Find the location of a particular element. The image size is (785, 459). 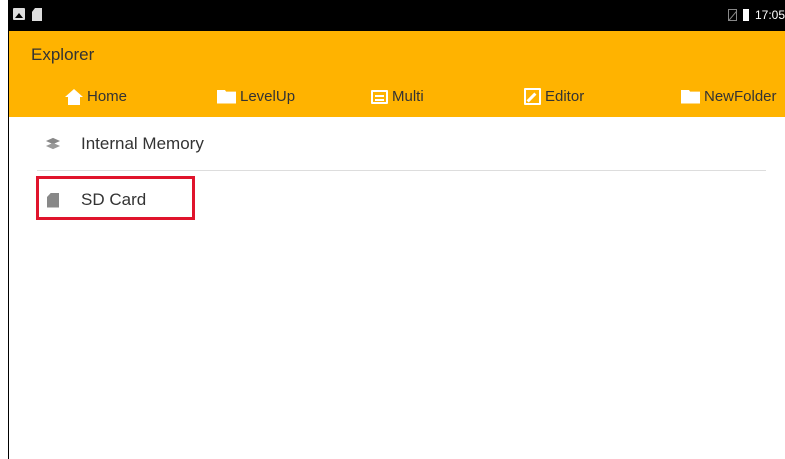

status-time: 17:05 is located at coordinates (769, 15).